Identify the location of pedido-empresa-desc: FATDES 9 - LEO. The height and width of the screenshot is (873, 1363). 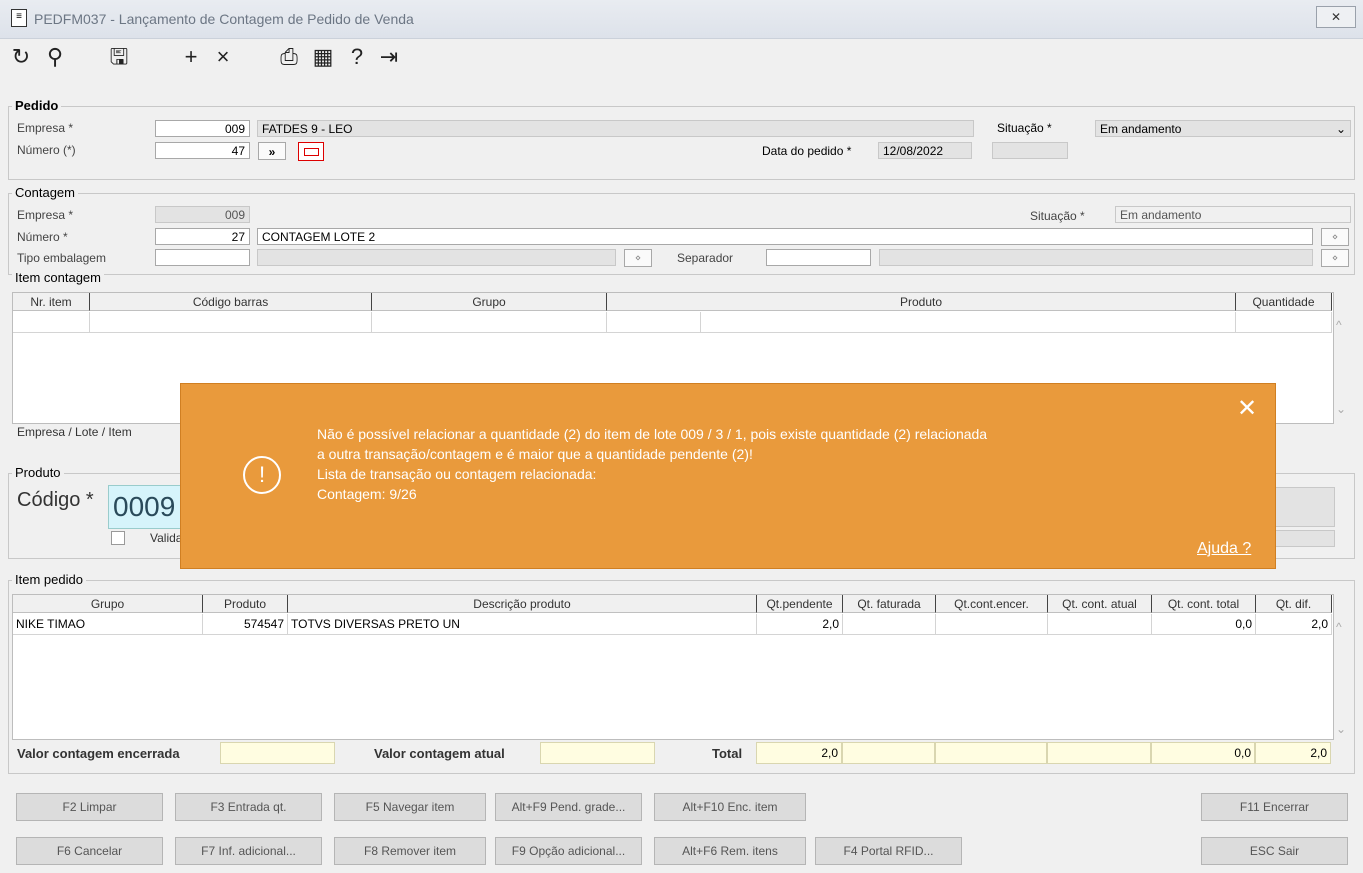
(615, 128).